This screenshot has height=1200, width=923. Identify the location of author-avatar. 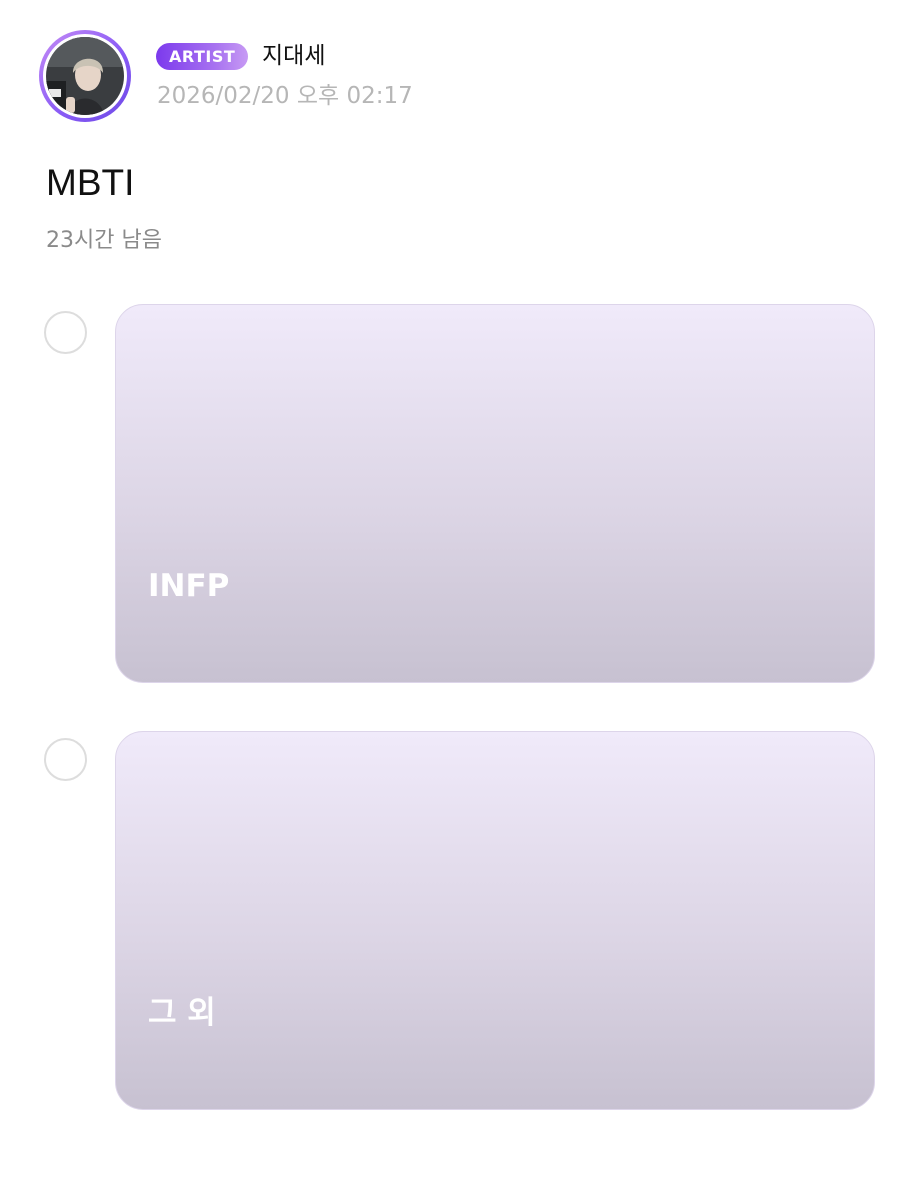
(85, 76).